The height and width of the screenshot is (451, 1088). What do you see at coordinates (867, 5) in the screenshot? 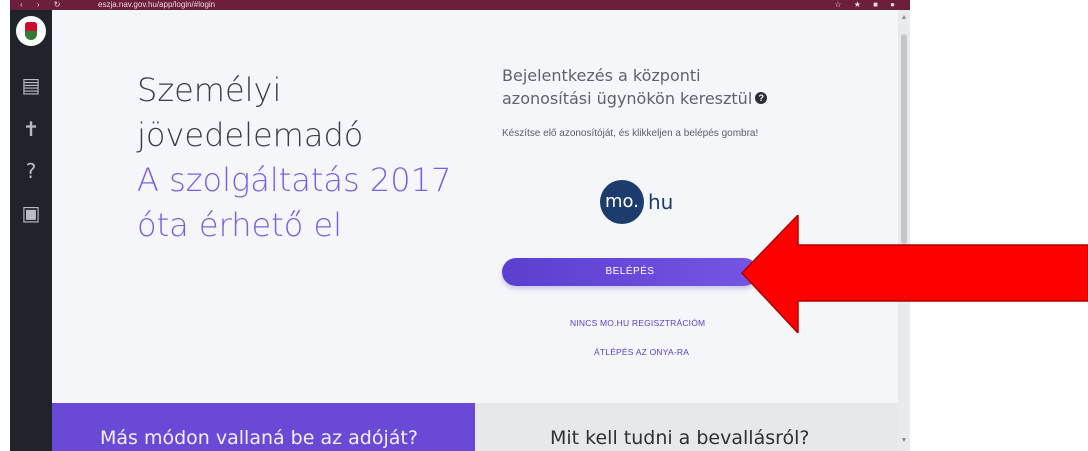
I see `browser-extensions: ☆ ★ ■ ●` at bounding box center [867, 5].